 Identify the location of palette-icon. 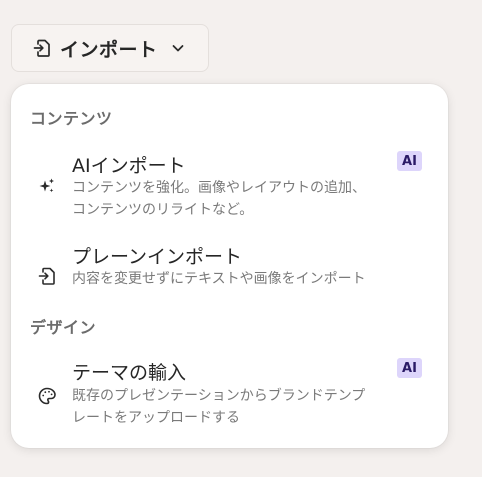
(47, 396).